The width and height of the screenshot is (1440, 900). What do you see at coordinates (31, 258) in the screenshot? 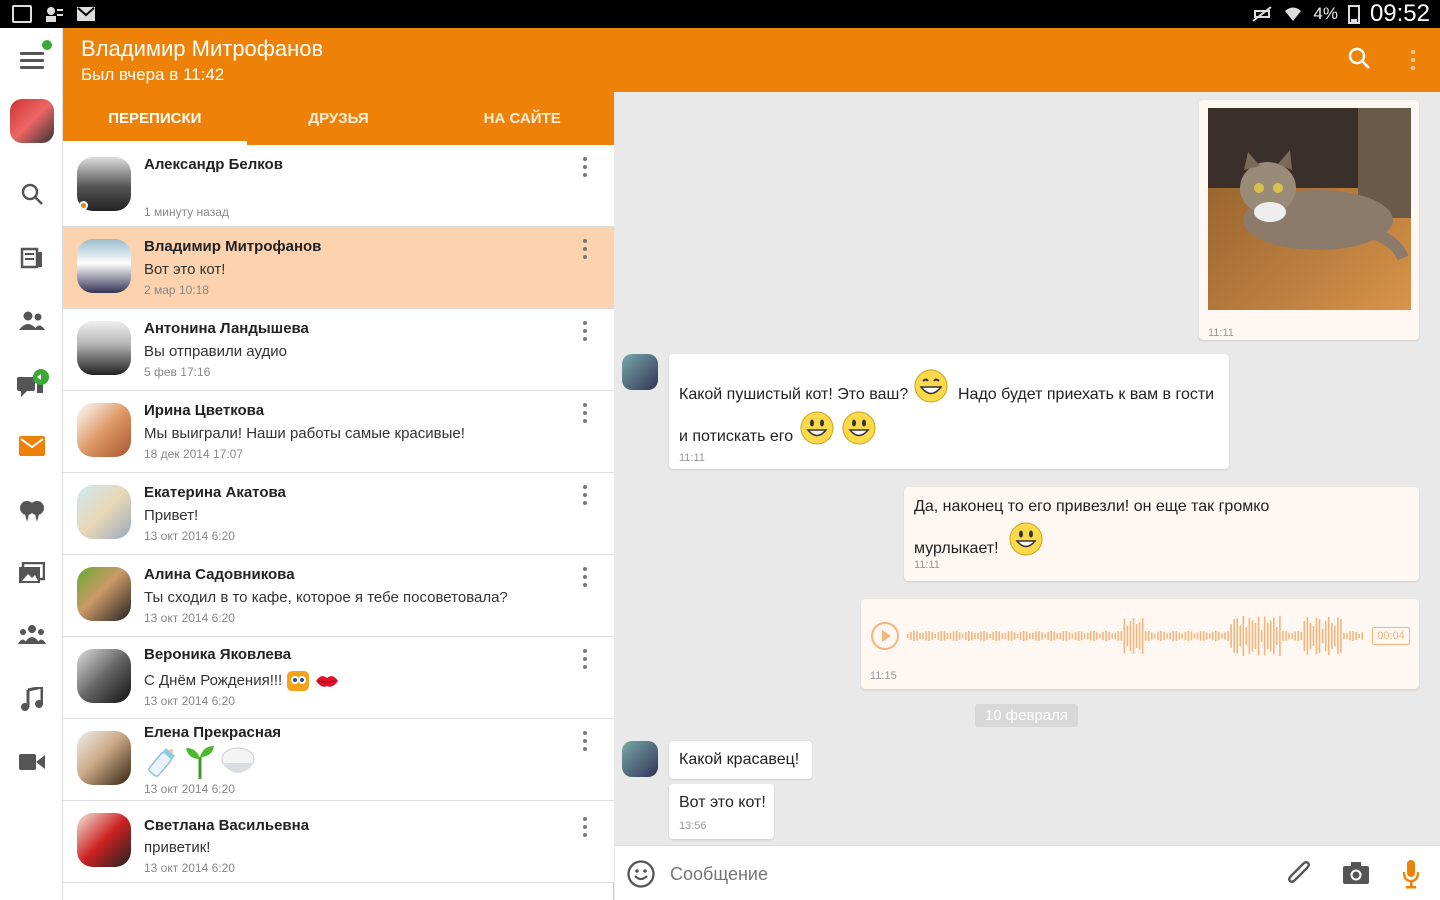
I see `feed-nav-button` at bounding box center [31, 258].